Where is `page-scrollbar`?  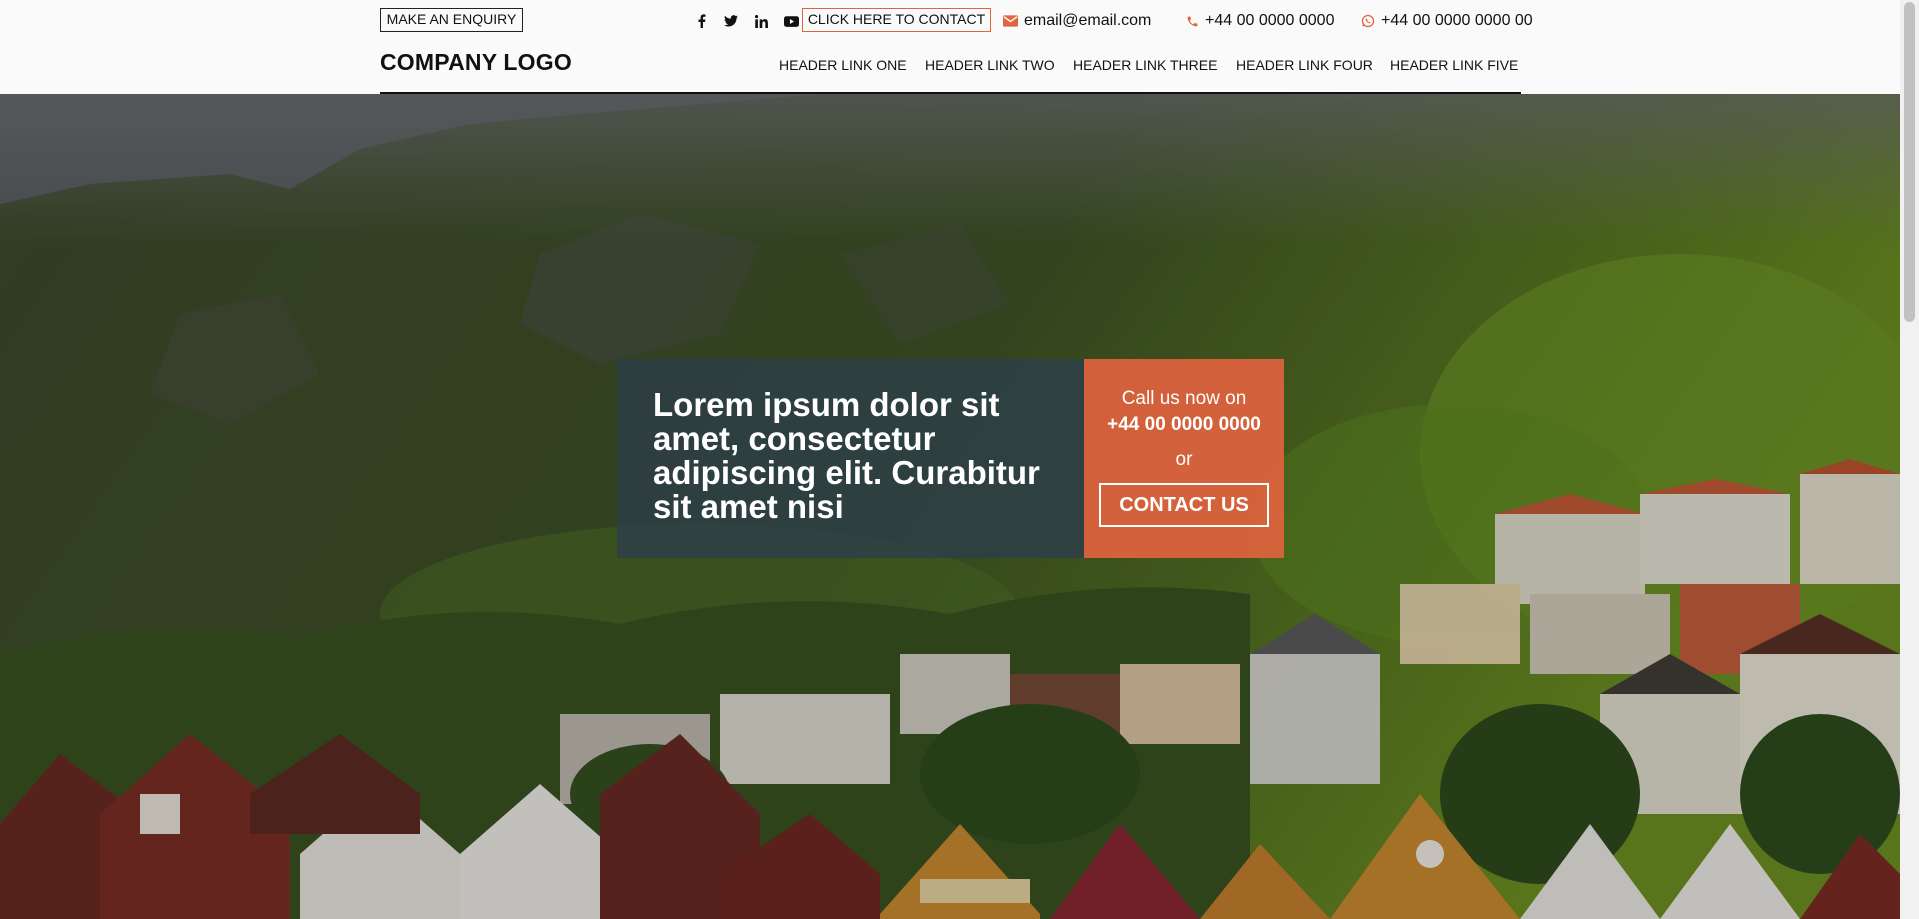
page-scrollbar is located at coordinates (1909, 459).